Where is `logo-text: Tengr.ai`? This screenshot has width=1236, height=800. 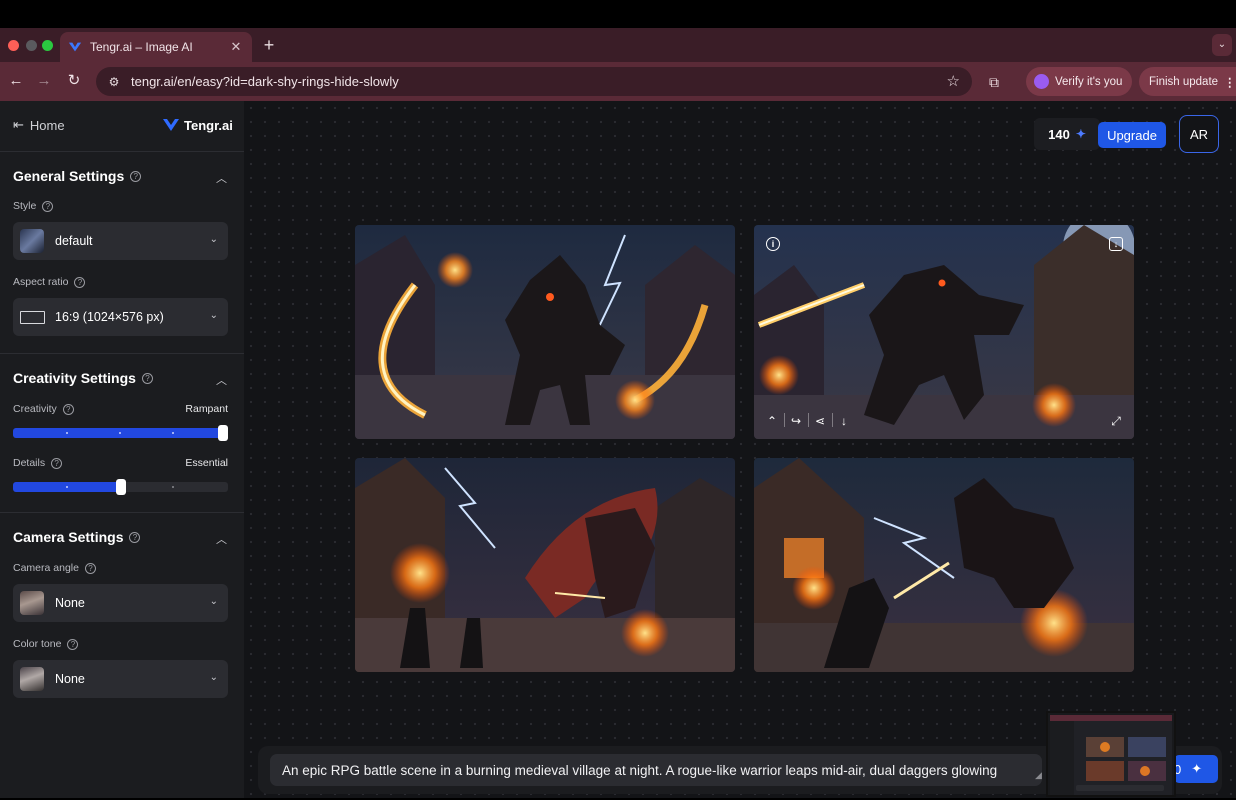
logo-text: Tengr.ai is located at coordinates (208, 125).